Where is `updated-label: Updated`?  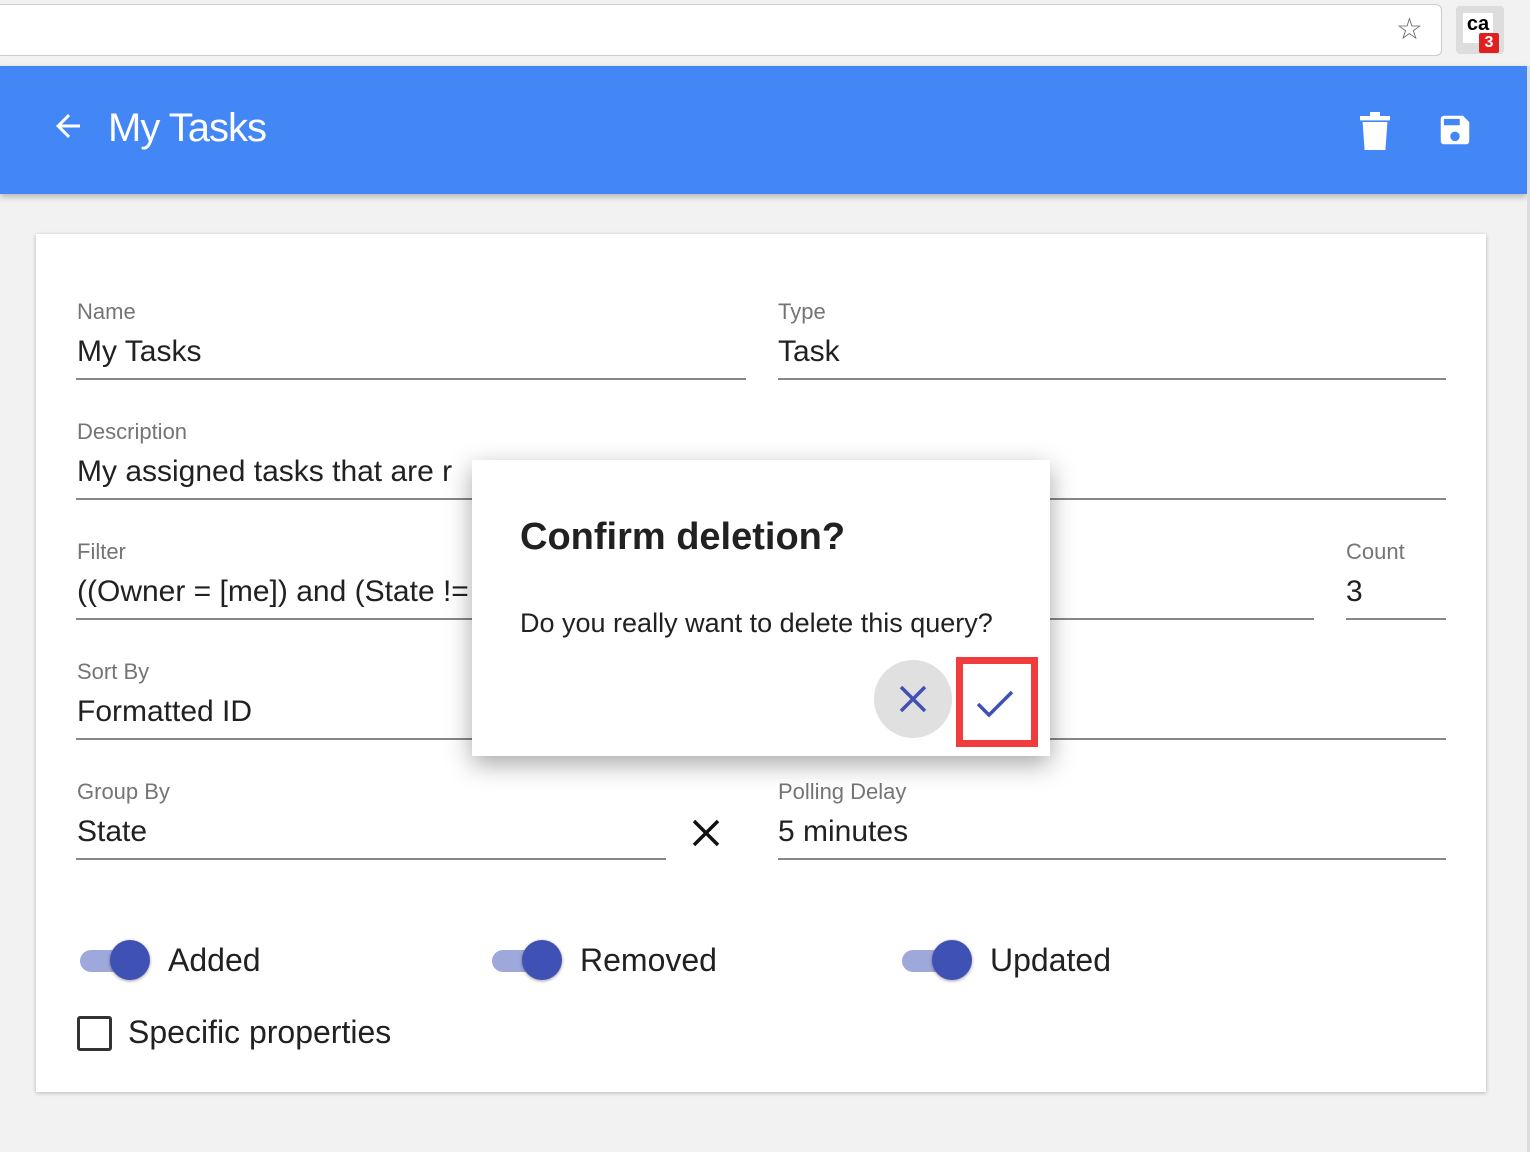 updated-label: Updated is located at coordinates (1050, 960).